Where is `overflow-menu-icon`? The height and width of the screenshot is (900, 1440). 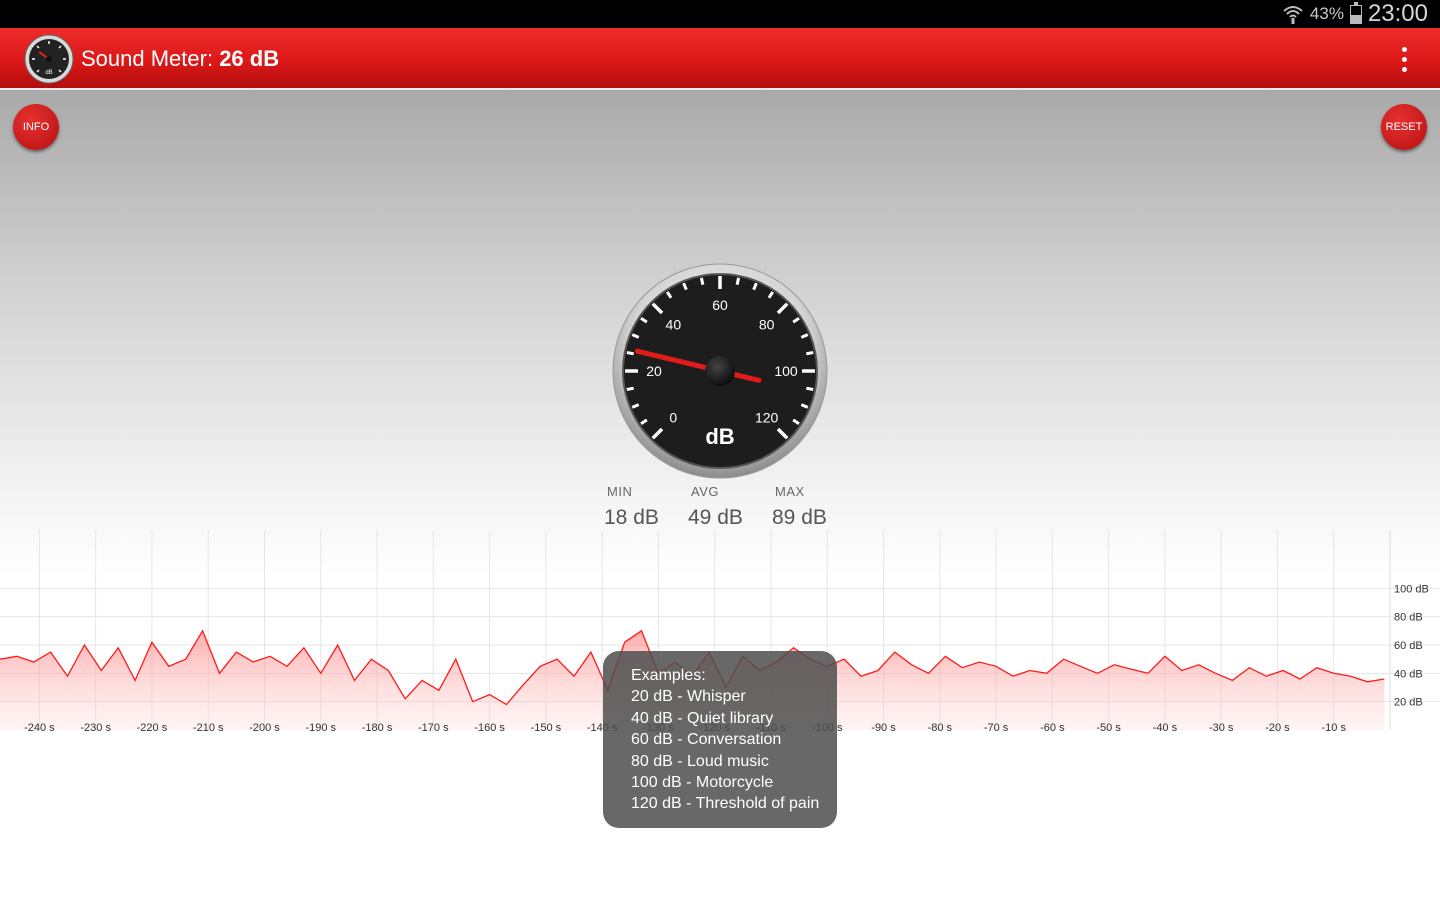
overflow-menu-icon is located at coordinates (1404, 59).